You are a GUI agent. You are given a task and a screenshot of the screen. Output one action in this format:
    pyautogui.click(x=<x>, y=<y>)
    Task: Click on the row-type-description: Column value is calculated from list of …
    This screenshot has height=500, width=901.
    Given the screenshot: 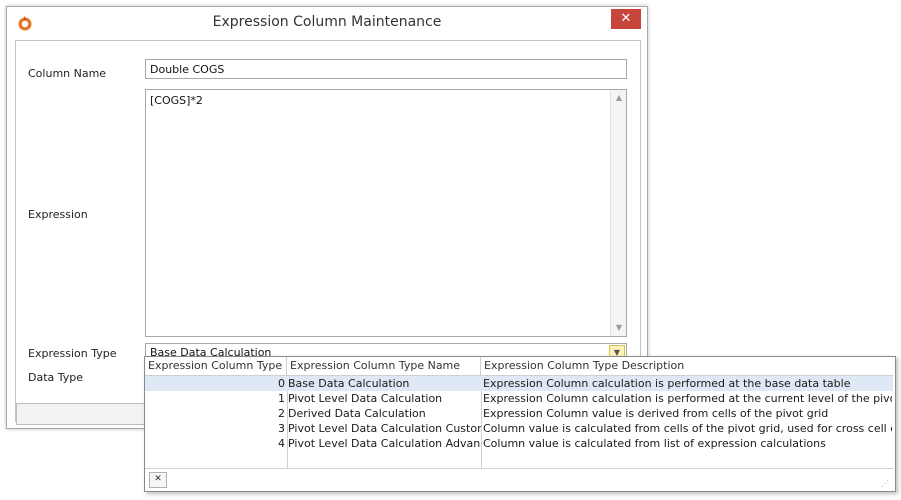 What is the action you would take?
    pyautogui.click(x=654, y=443)
    